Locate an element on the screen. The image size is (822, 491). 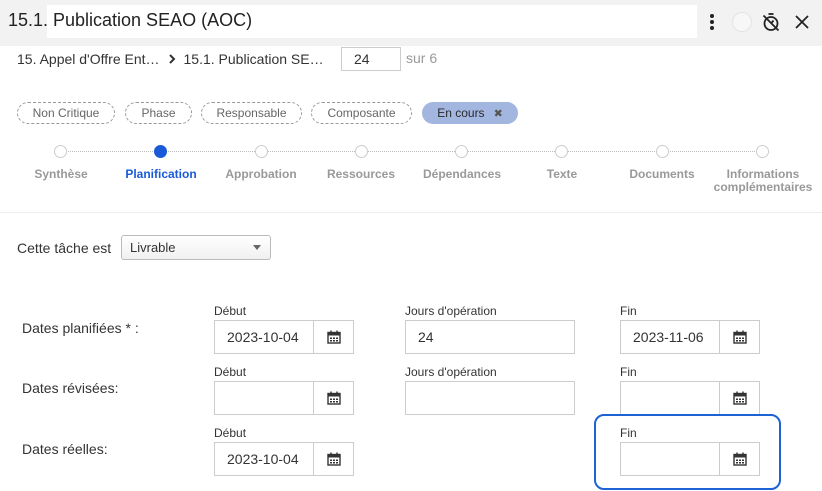
task-number: 15.1. is located at coordinates (28, 20).